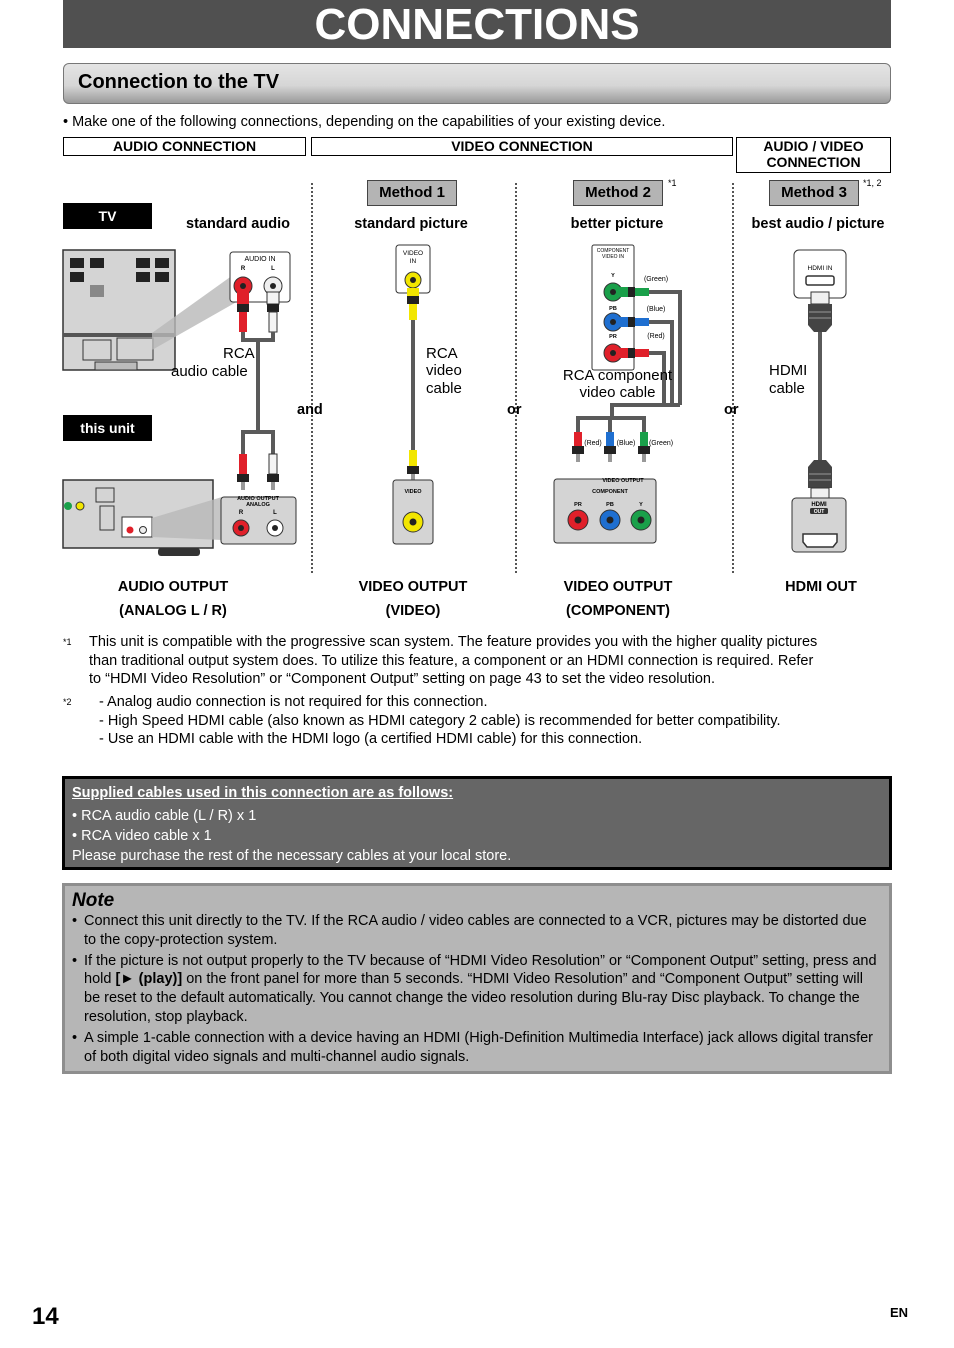 This screenshot has height=1348, width=954. What do you see at coordinates (67, 702) in the screenshot?
I see `footnote-2-mark: *2` at bounding box center [67, 702].